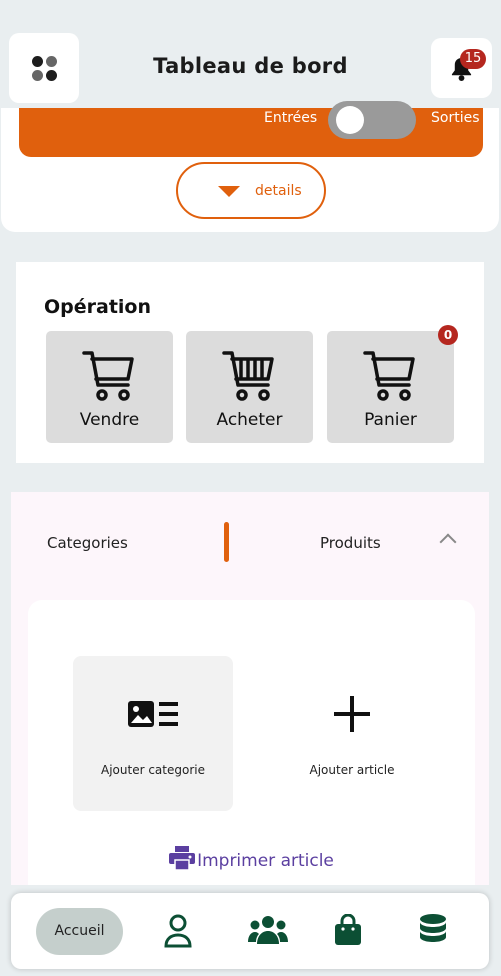 This screenshot has width=501, height=976. I want to click on sell-tile: Vendre, so click(109, 387).